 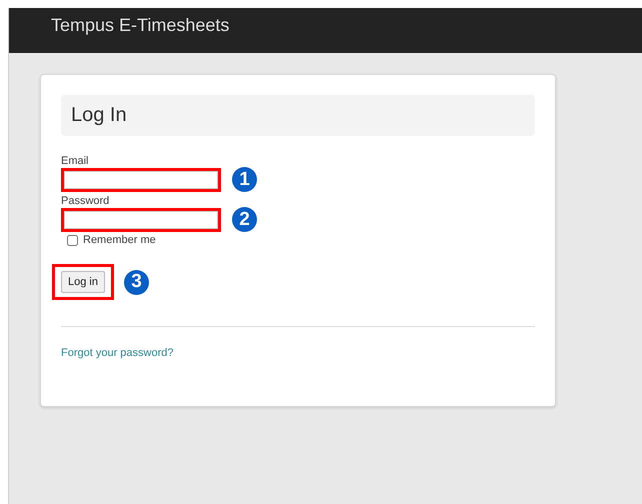 What do you see at coordinates (298, 115) in the screenshot?
I see `card-title: Log In` at bounding box center [298, 115].